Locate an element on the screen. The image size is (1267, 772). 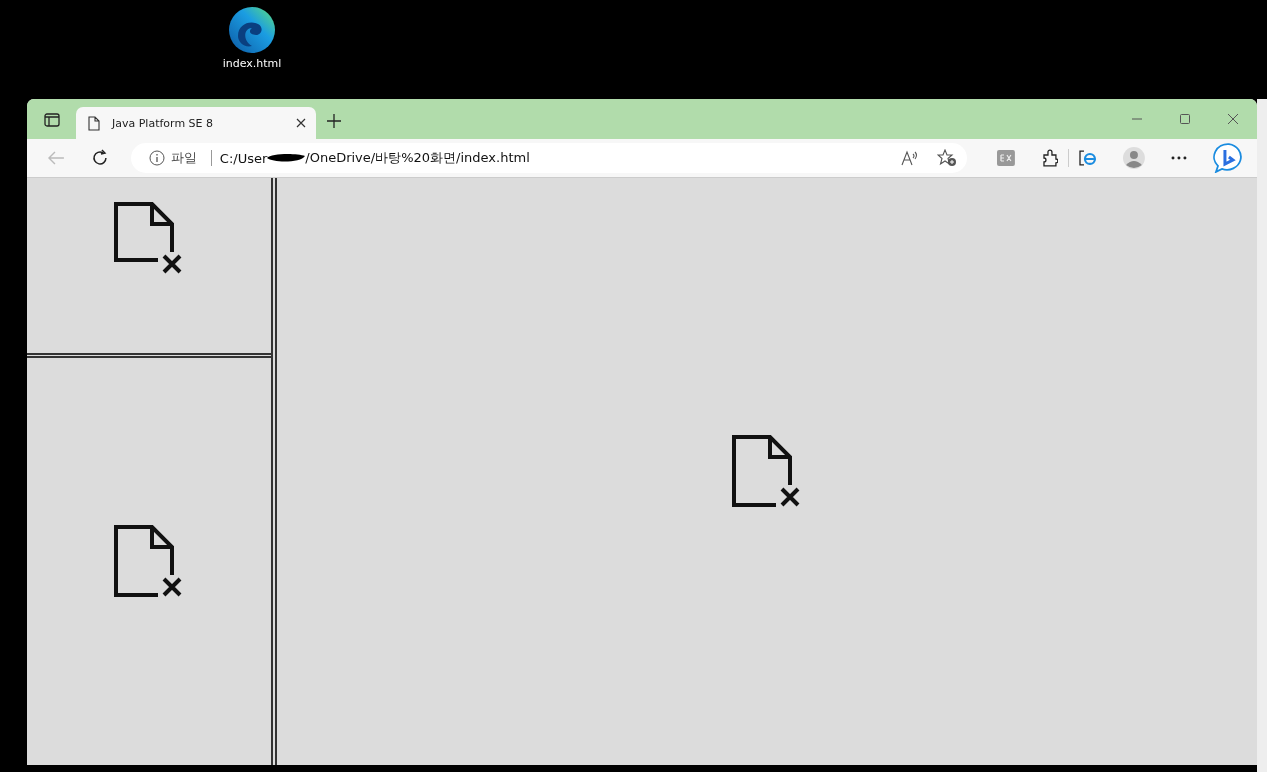
more-icon is located at coordinates (1179, 158).